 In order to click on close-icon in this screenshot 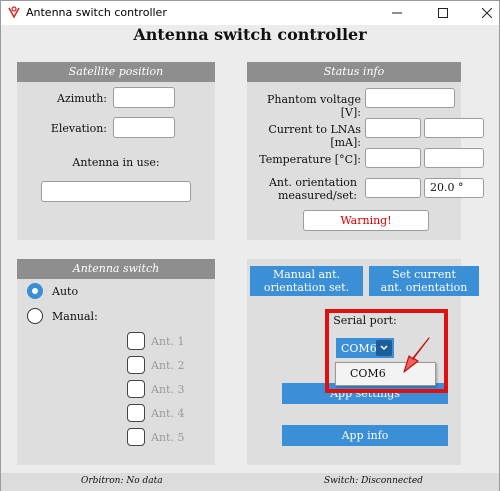, I will do `click(487, 13)`.